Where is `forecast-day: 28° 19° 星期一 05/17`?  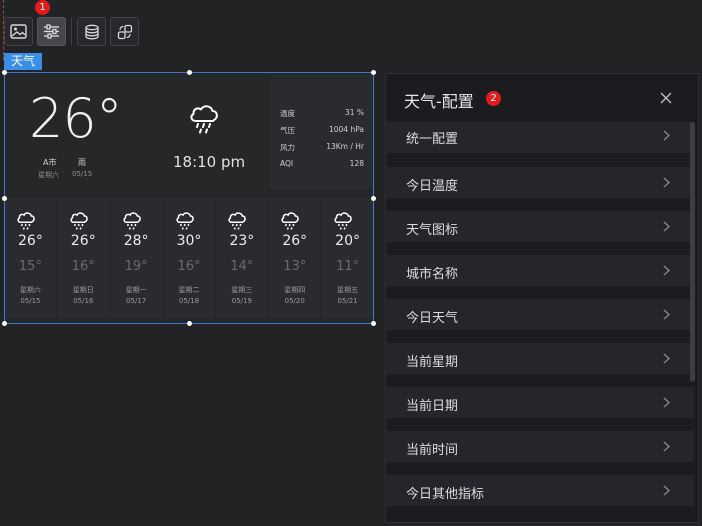 forecast-day: 28° 19° 星期一 05/17 is located at coordinates (136, 259).